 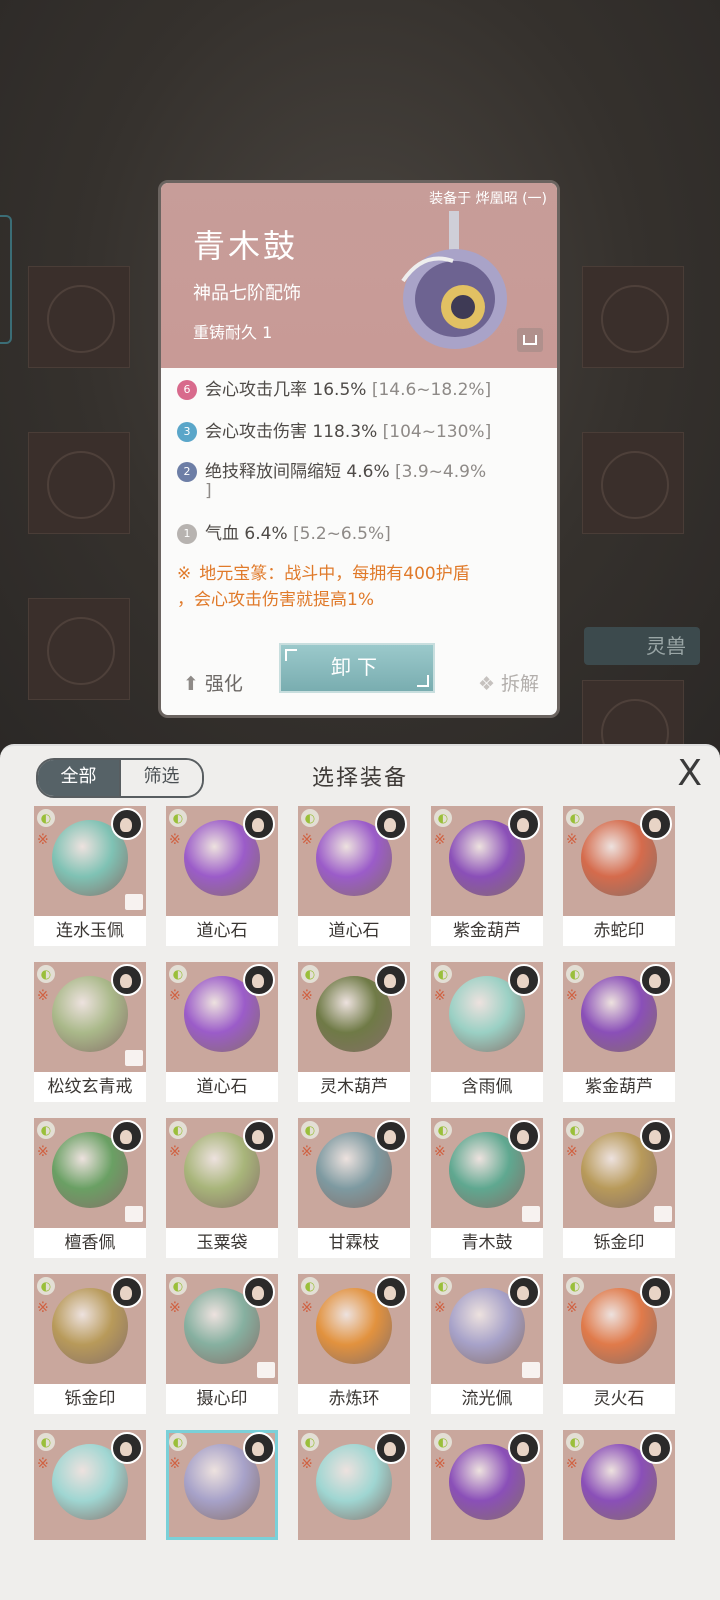 I want to click on dismantle-button: 拆解, so click(x=508, y=682).